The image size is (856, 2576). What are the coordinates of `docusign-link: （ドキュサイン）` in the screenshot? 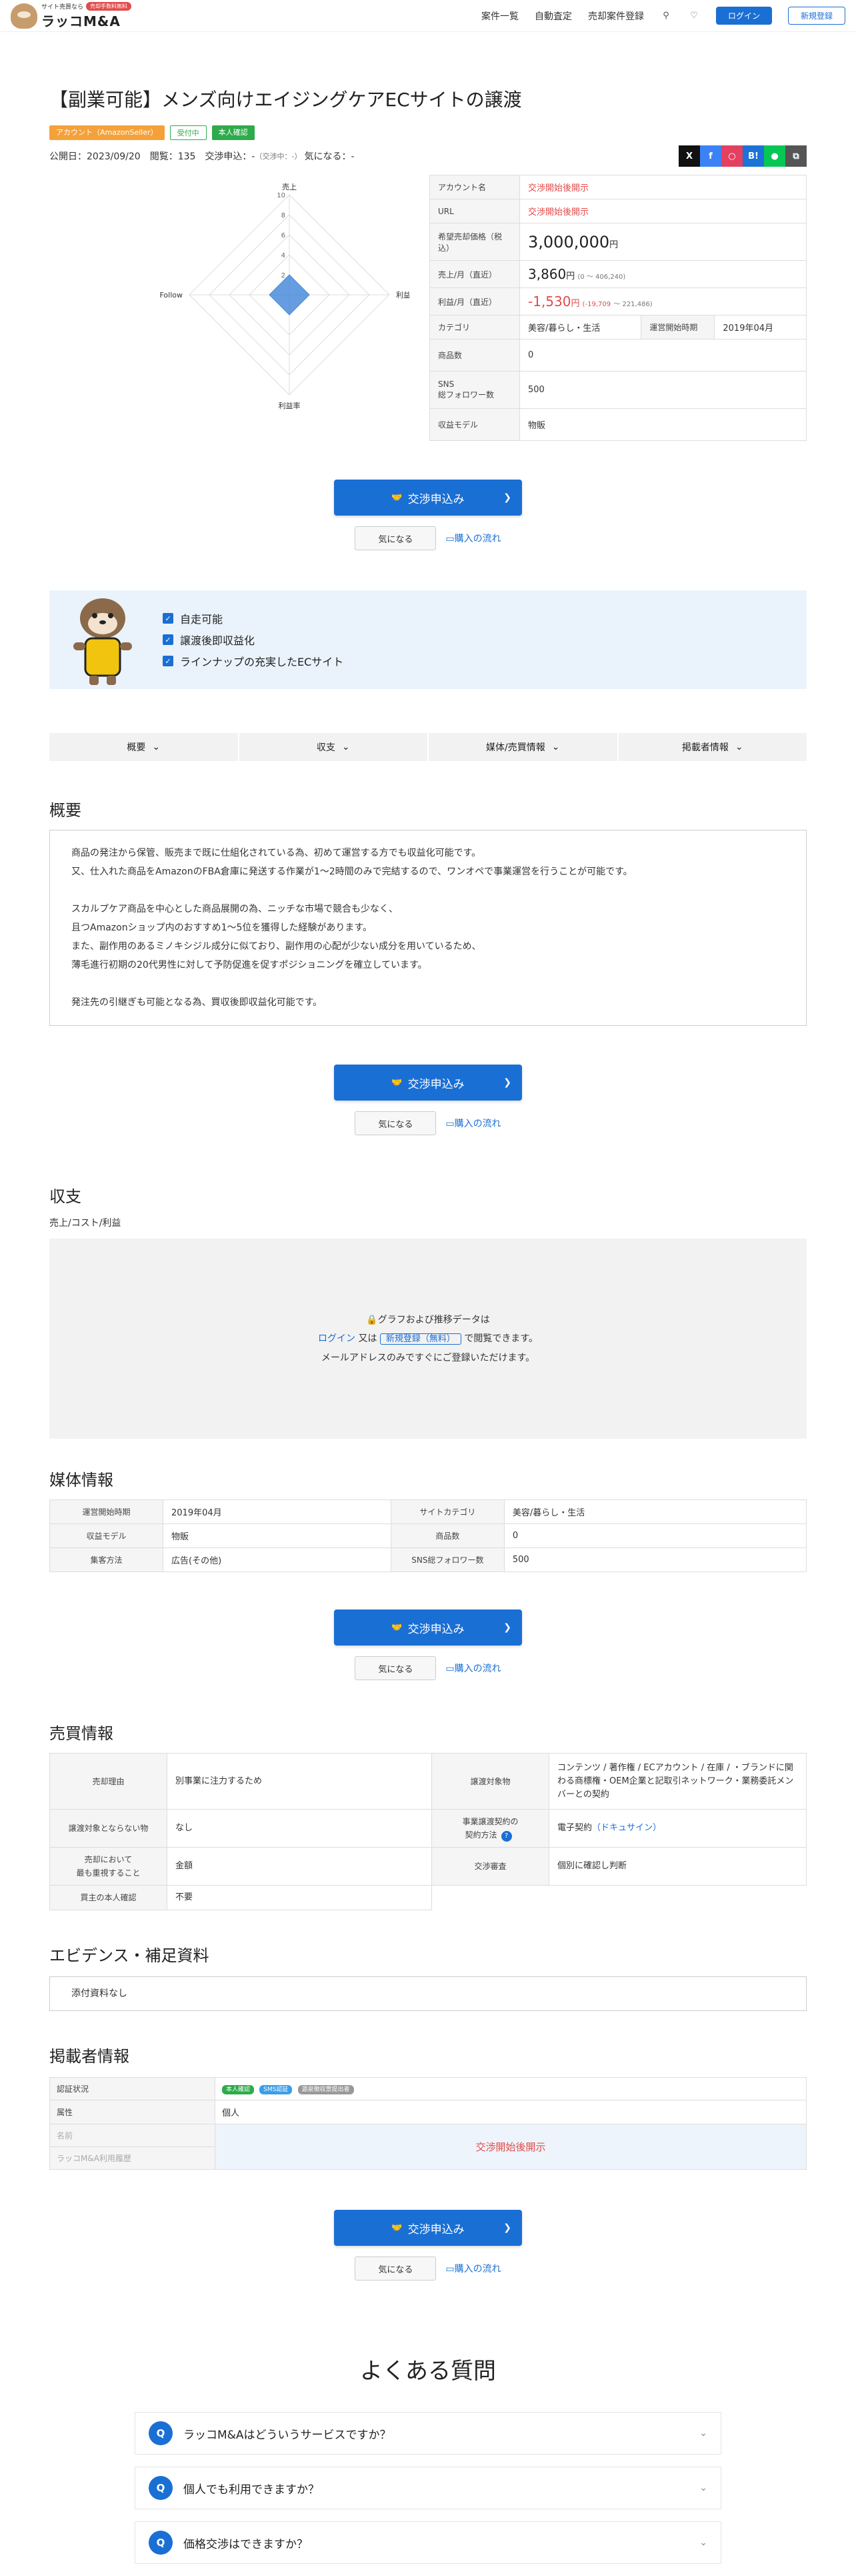 It's located at (626, 1828).